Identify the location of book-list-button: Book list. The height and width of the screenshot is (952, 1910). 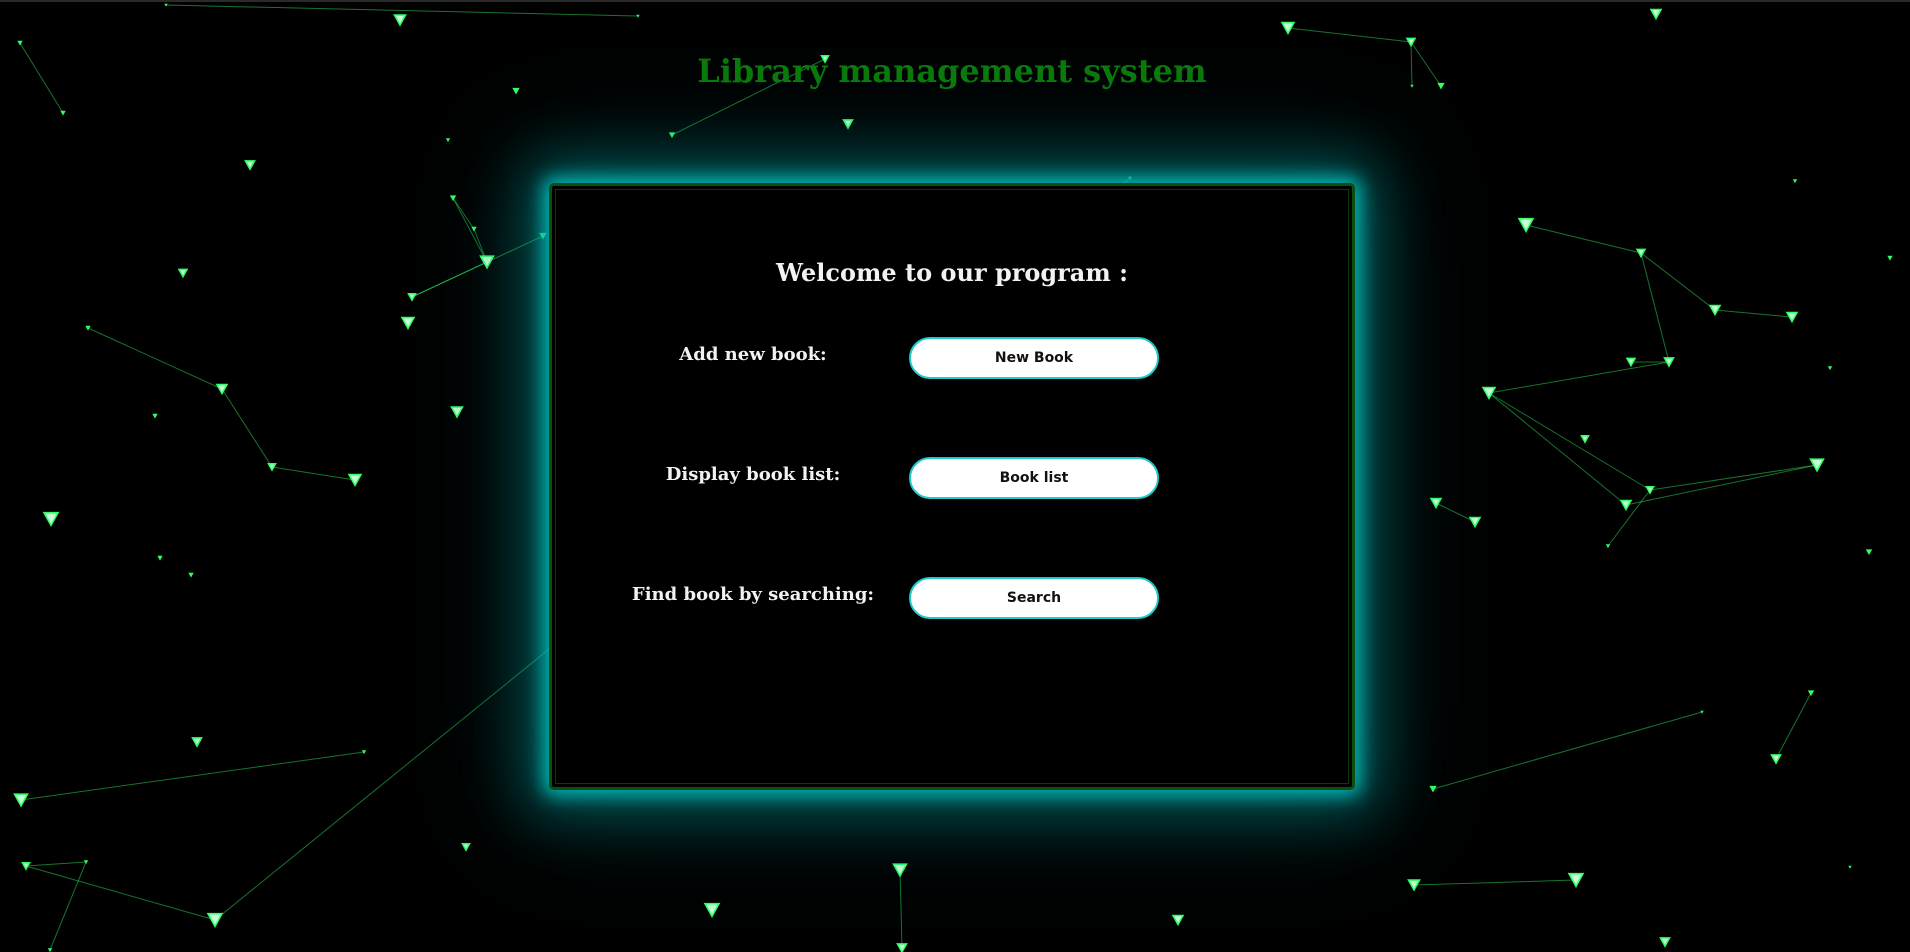
(1034, 478).